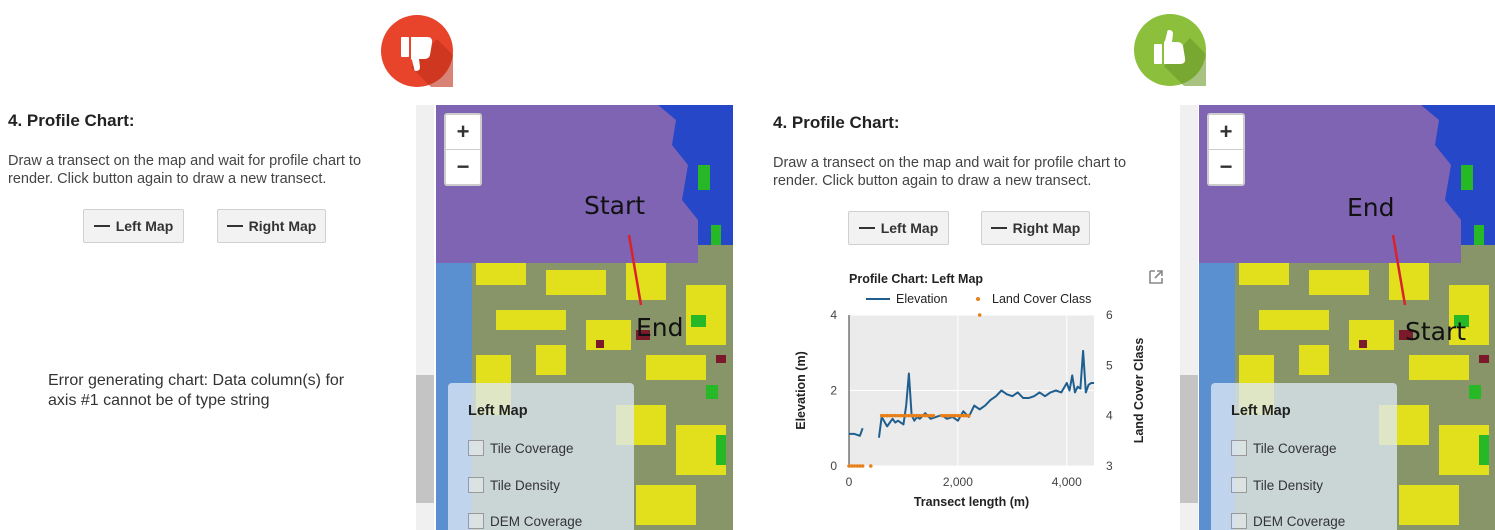  What do you see at coordinates (1156, 277) in the screenshot?
I see `open-in-new-icon` at bounding box center [1156, 277].